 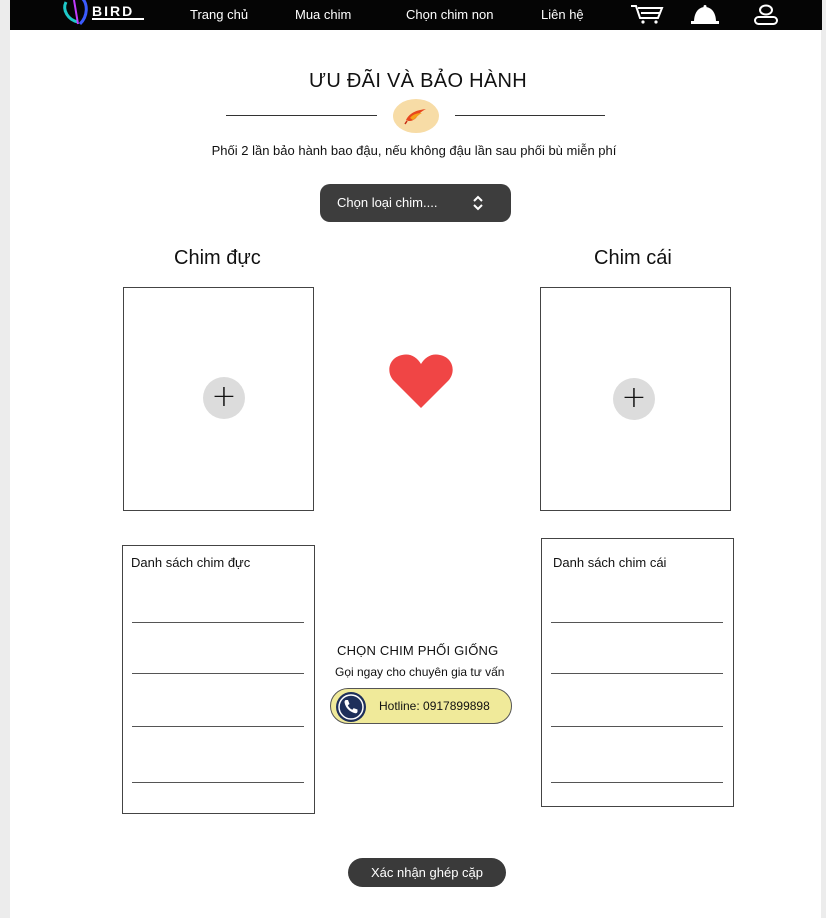 What do you see at coordinates (420, 672) in the screenshot?
I see `cta-subtitle: Gọi ngay cho chuyên gia tư vấn` at bounding box center [420, 672].